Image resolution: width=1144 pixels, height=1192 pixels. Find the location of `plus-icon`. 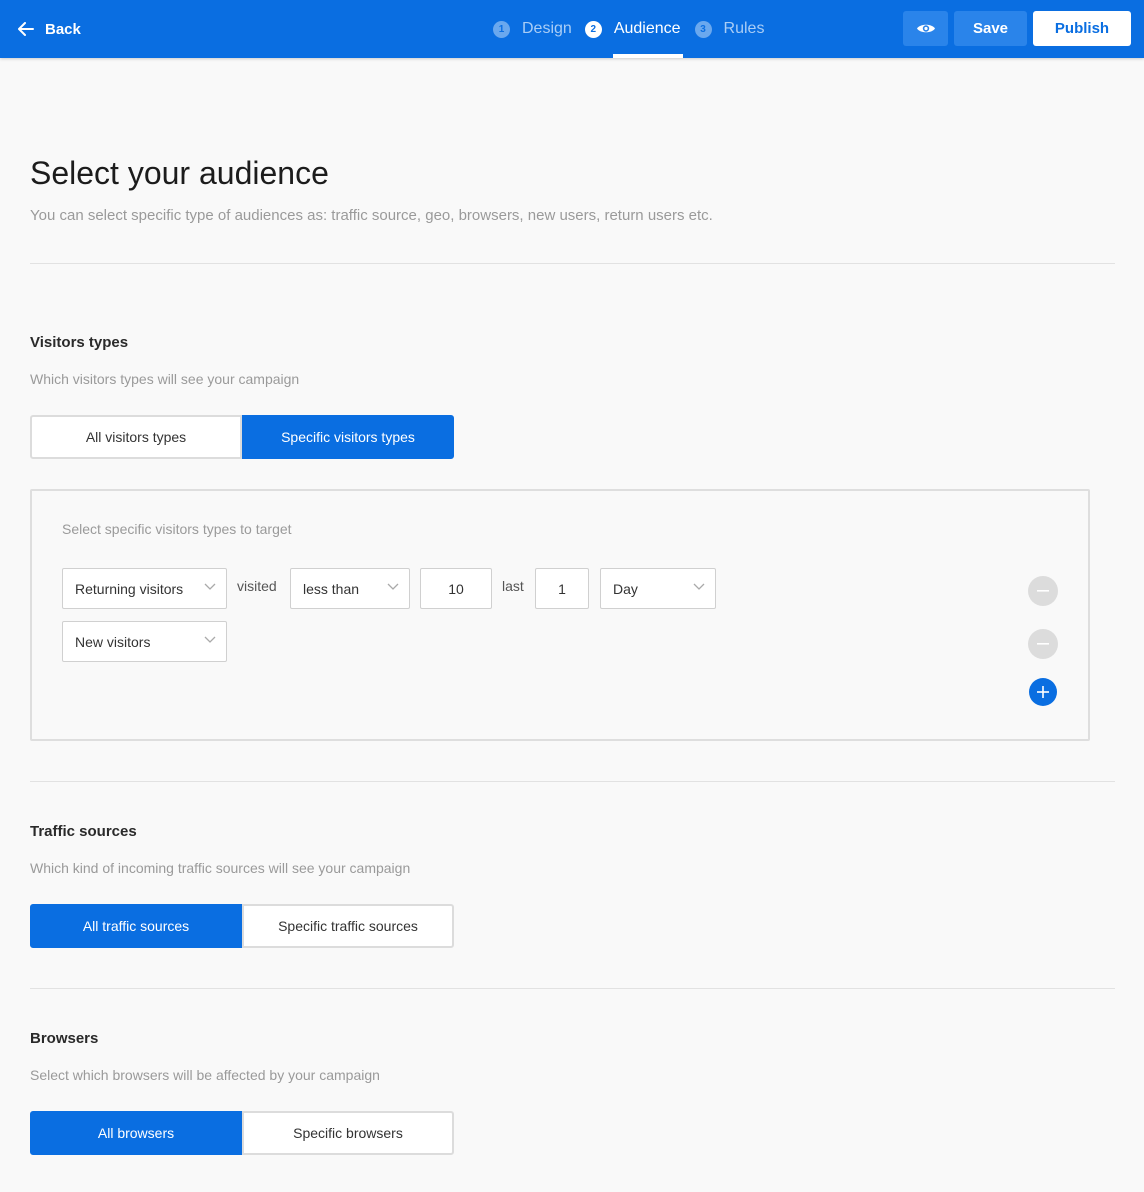

plus-icon is located at coordinates (1043, 692).